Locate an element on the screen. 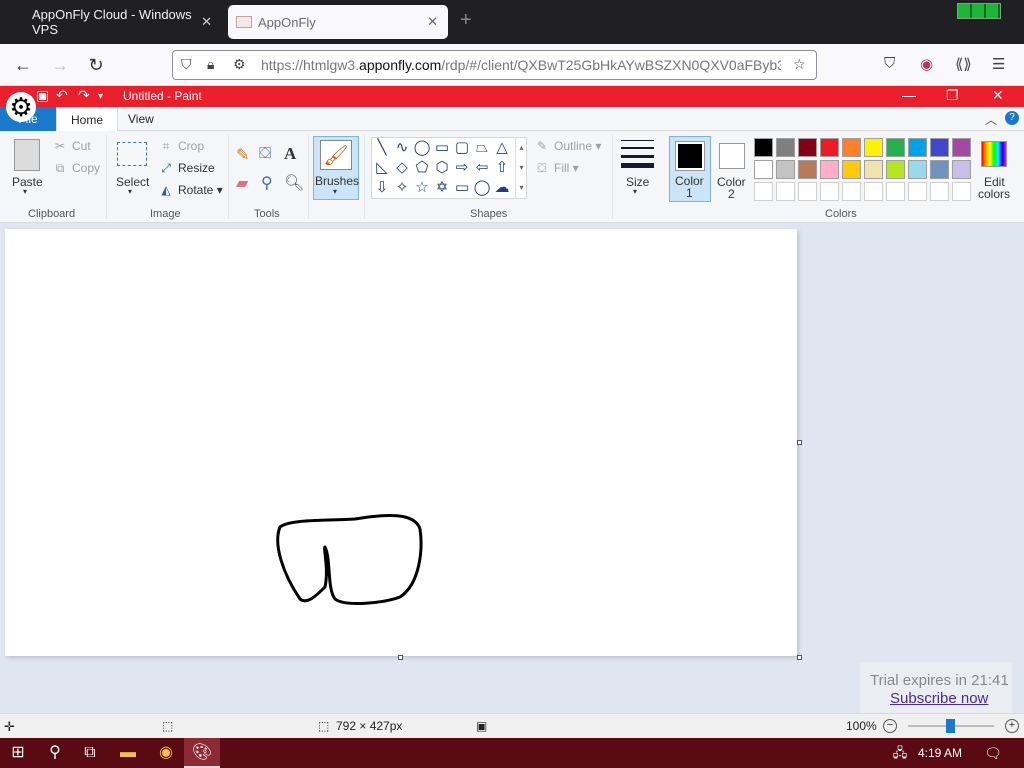 Image resolution: width=1024 pixels, height=768 pixels. network-icon: 🖧︎ is located at coordinates (900, 753).